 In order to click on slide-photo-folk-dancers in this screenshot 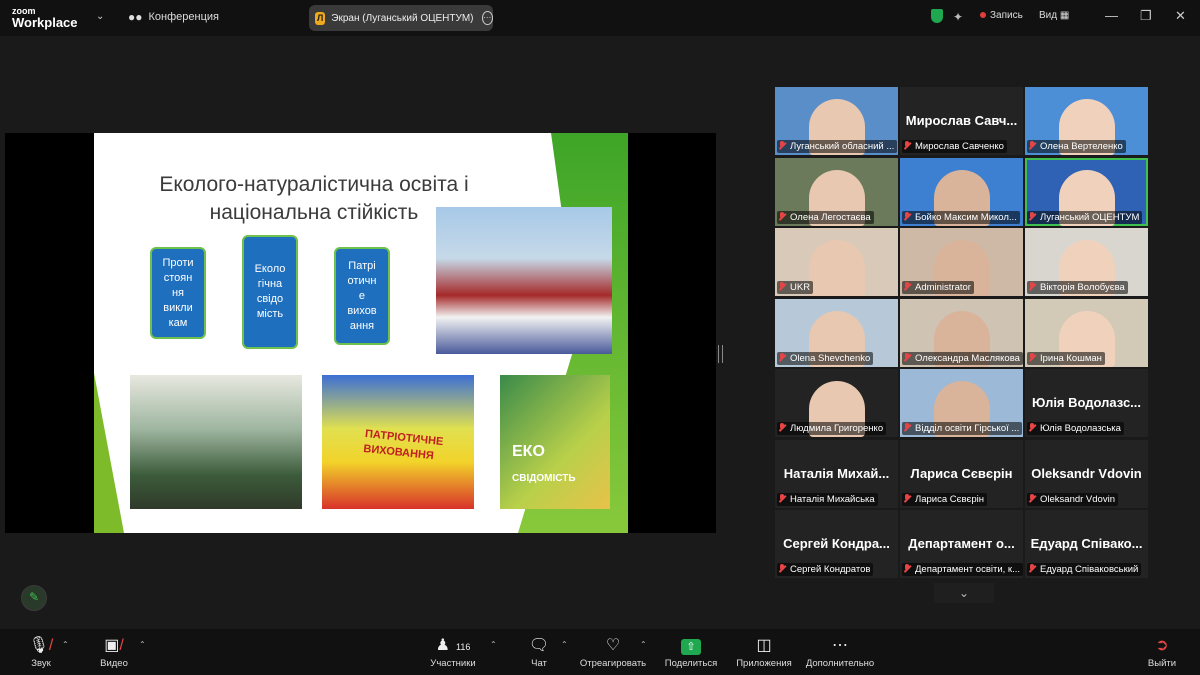, I will do `click(524, 280)`.